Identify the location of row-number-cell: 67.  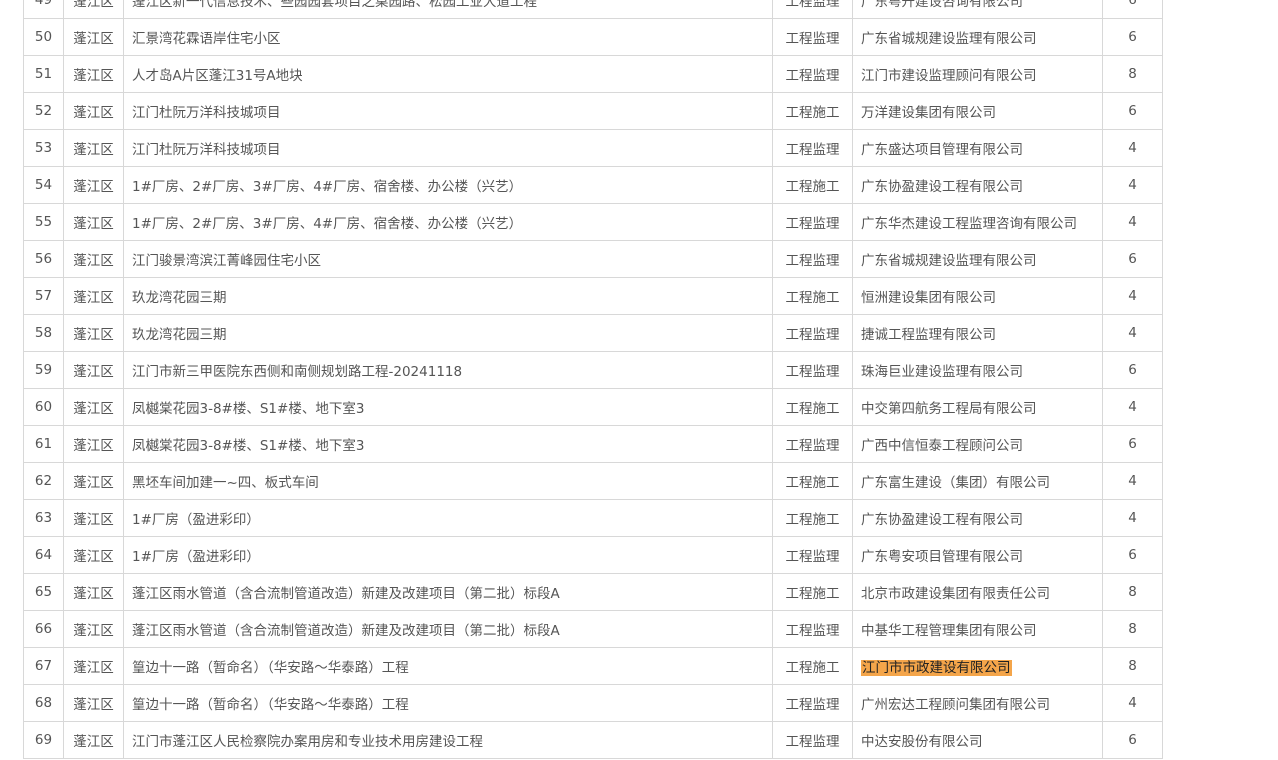
(43, 666).